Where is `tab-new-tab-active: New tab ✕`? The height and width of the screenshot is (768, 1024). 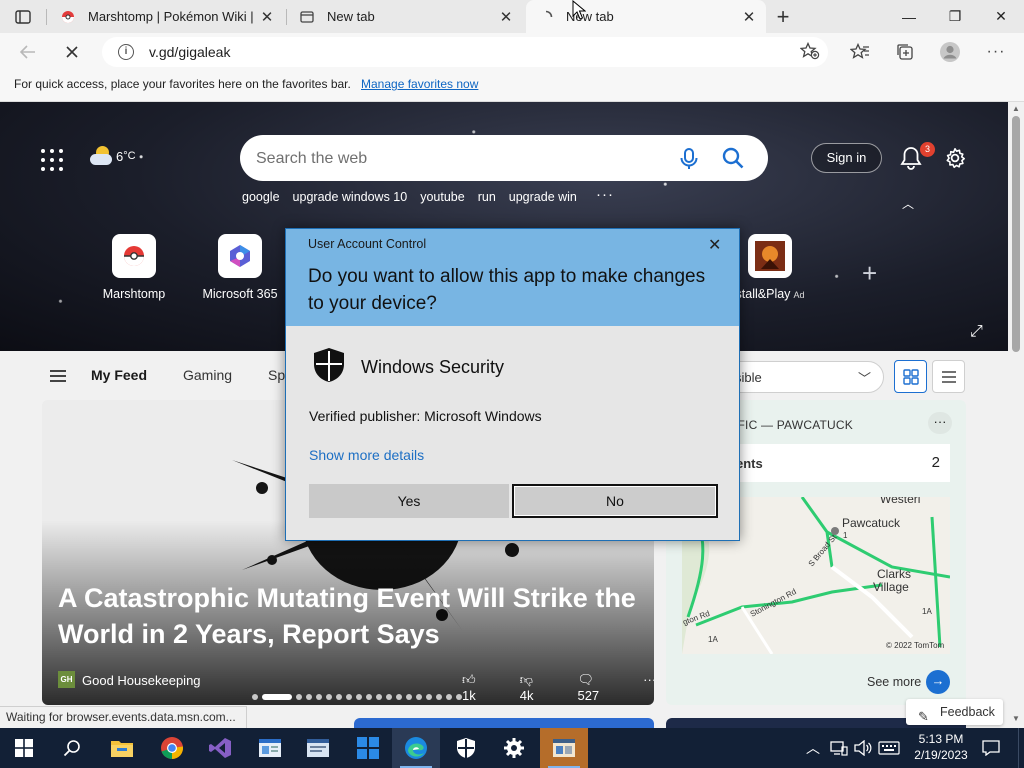
tab-new-tab-active: New tab ✕ is located at coordinates (646, 16).